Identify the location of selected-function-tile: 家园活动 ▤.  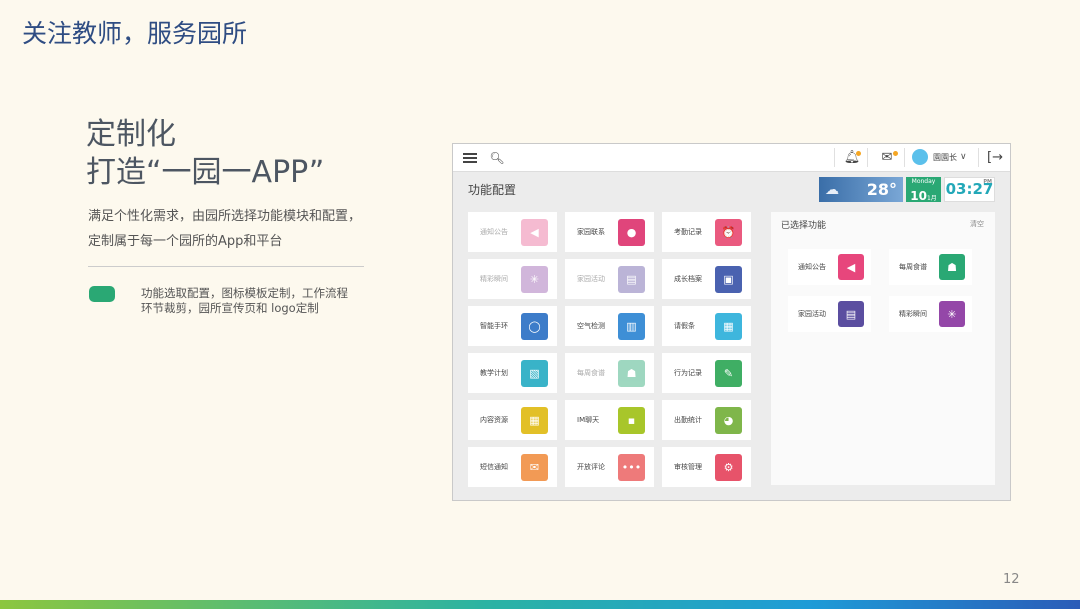
(829, 314).